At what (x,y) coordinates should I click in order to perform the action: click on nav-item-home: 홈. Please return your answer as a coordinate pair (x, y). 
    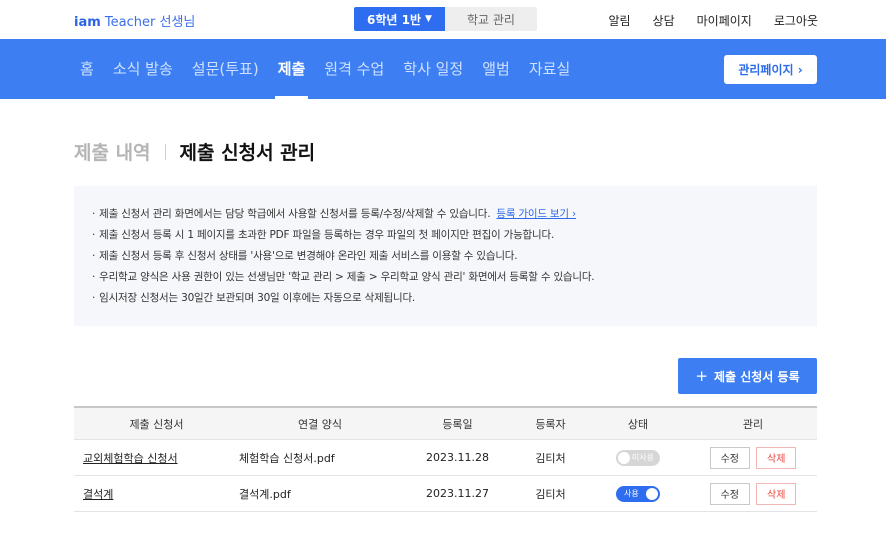
    Looking at the image, I should click on (87, 69).